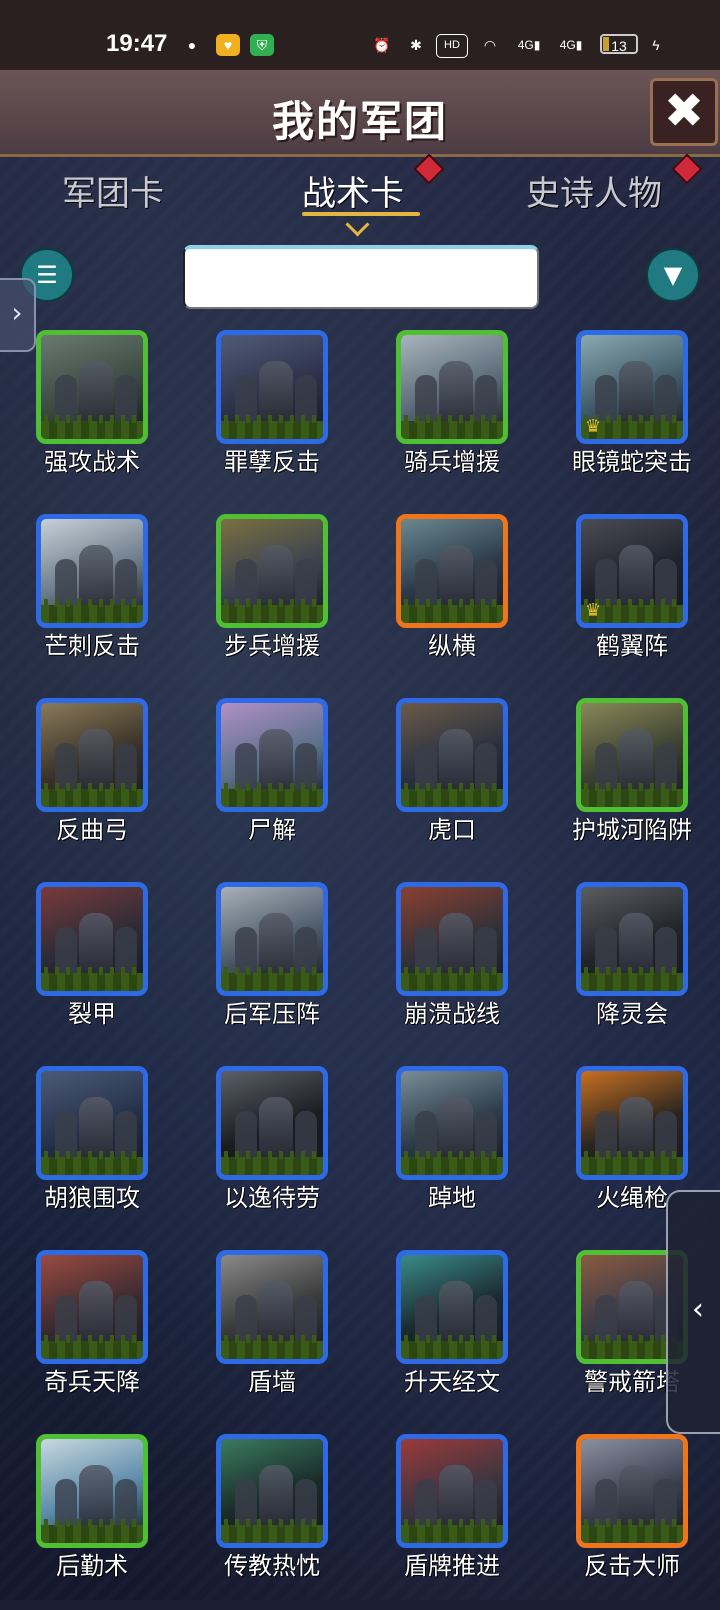 The width and height of the screenshot is (720, 1610). Describe the element at coordinates (272, 1566) in the screenshot. I see `card-label: 传教热忱` at that location.